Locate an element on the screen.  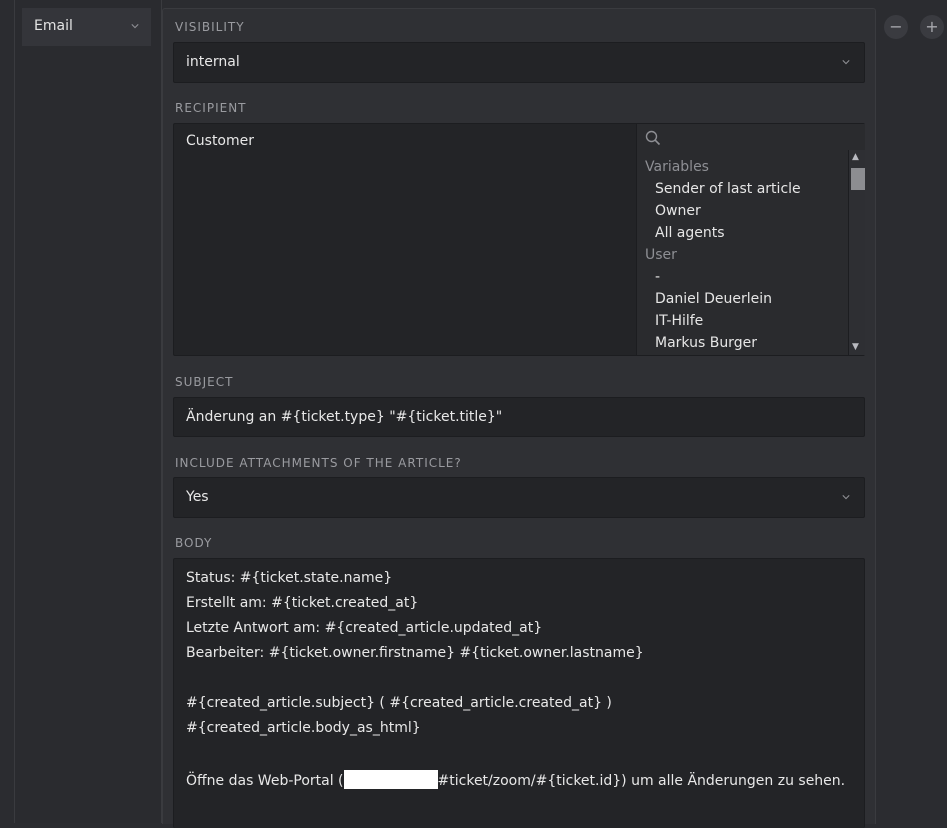
attachments-value: Yes is located at coordinates (197, 497).